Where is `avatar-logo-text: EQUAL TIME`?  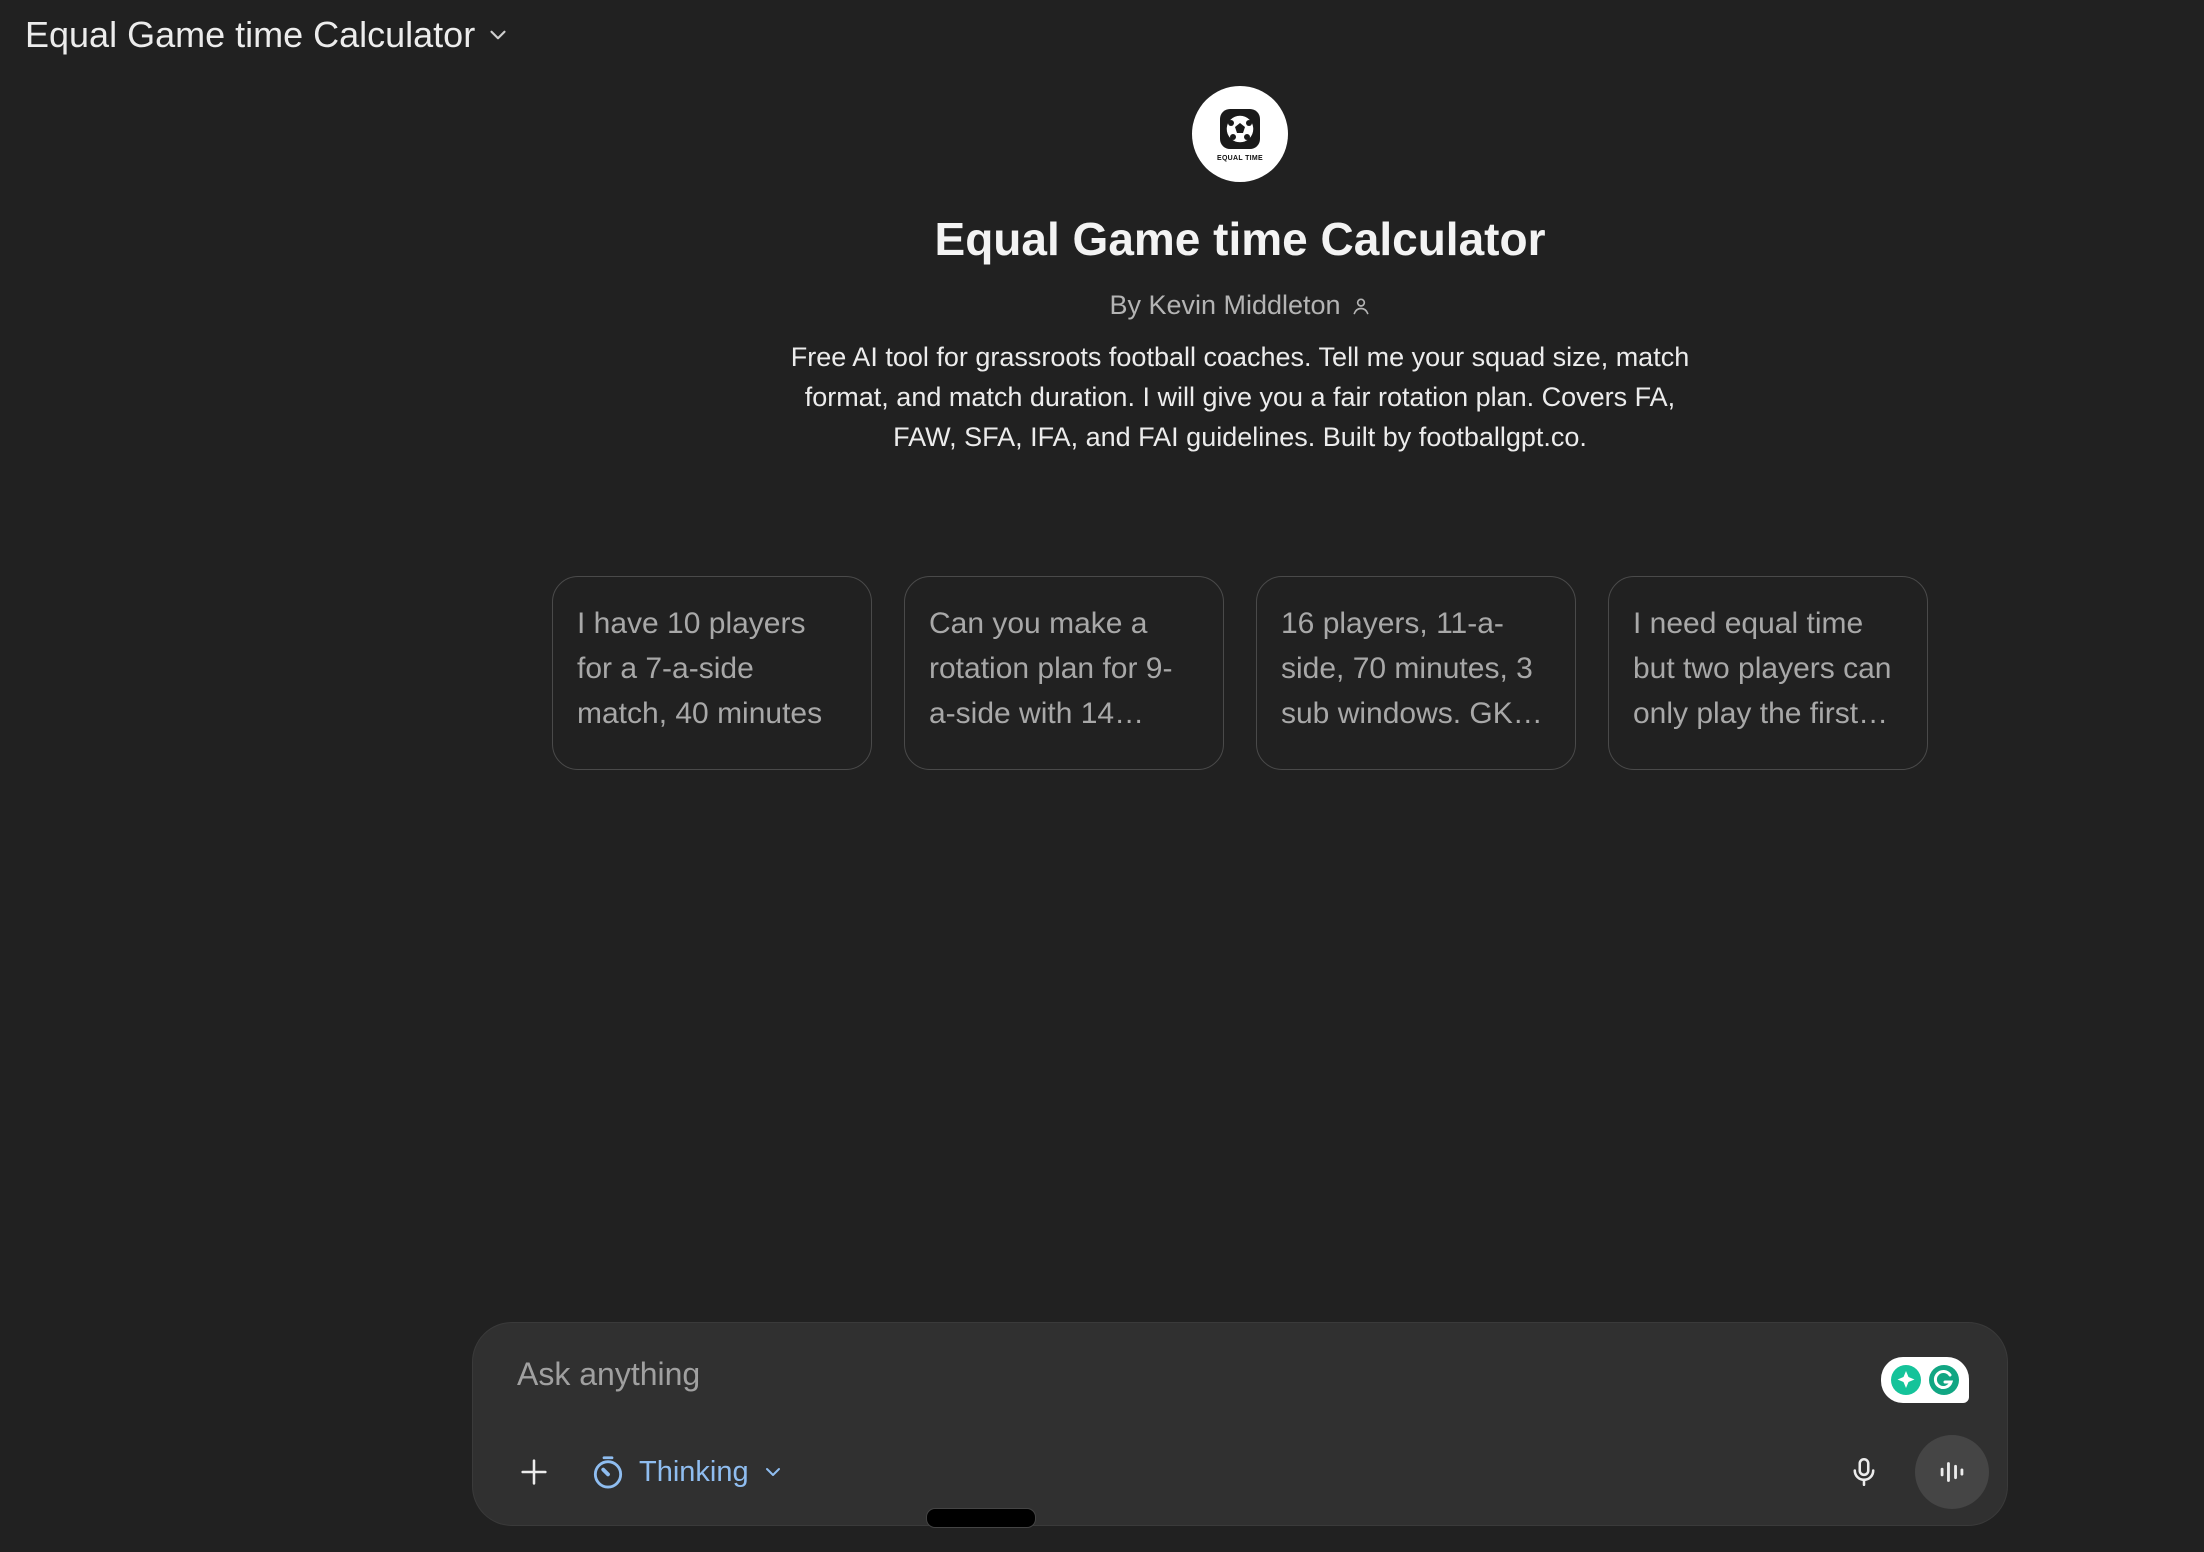
avatar-logo-text: EQUAL TIME is located at coordinates (1240, 158).